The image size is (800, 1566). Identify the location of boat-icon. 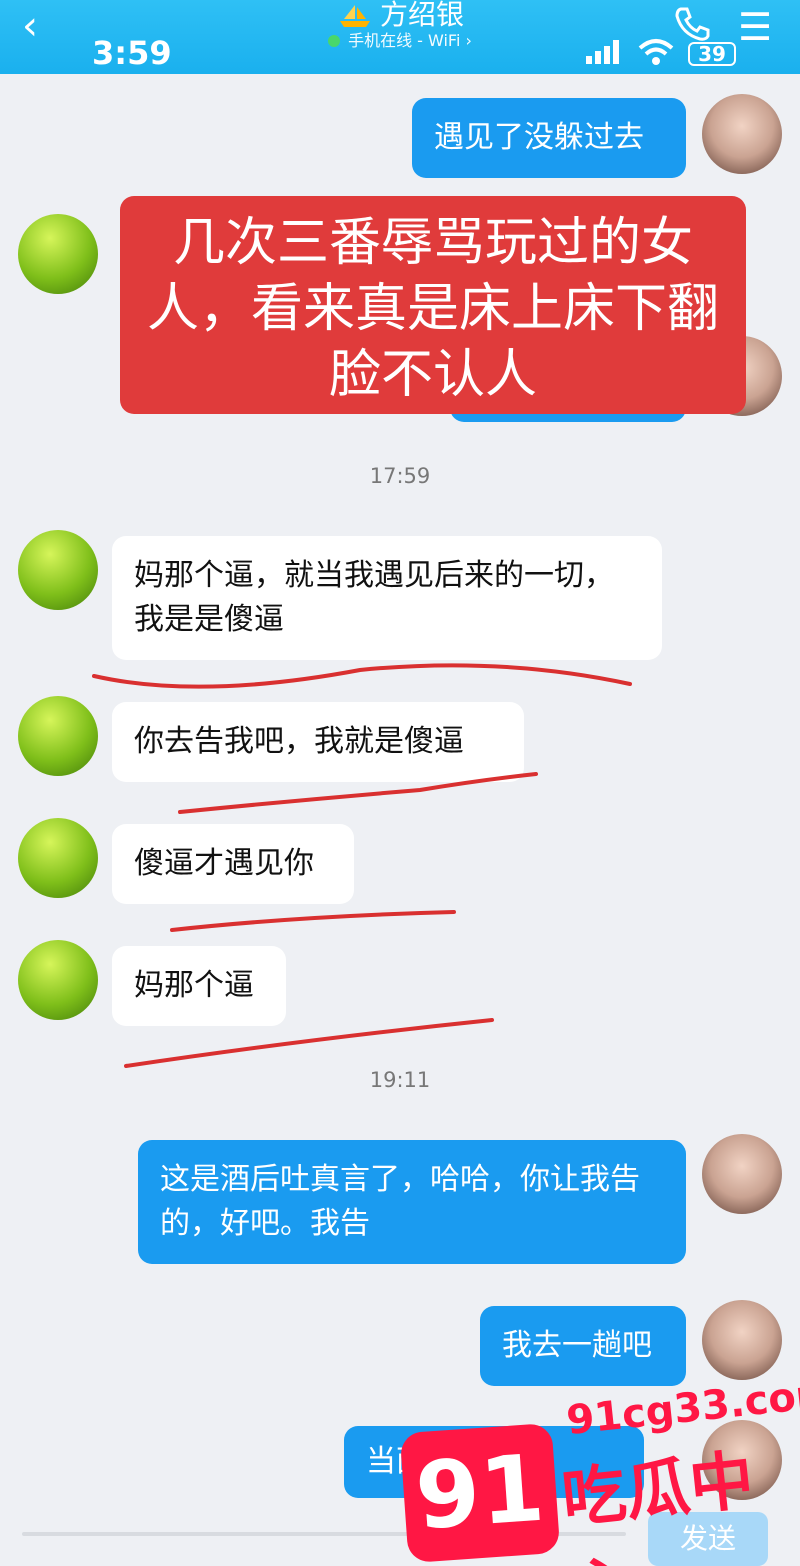
(354, 16).